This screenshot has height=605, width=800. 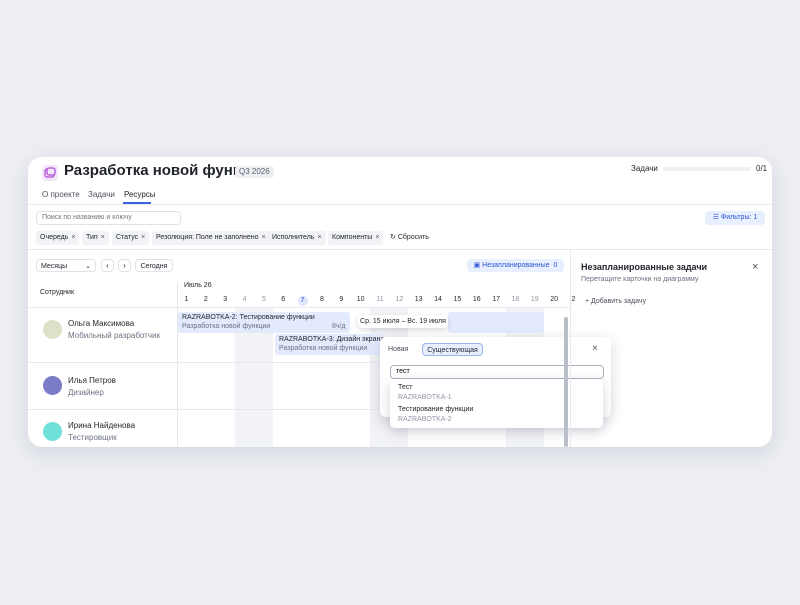 I want to click on day-header: 7, so click(x=302, y=301).